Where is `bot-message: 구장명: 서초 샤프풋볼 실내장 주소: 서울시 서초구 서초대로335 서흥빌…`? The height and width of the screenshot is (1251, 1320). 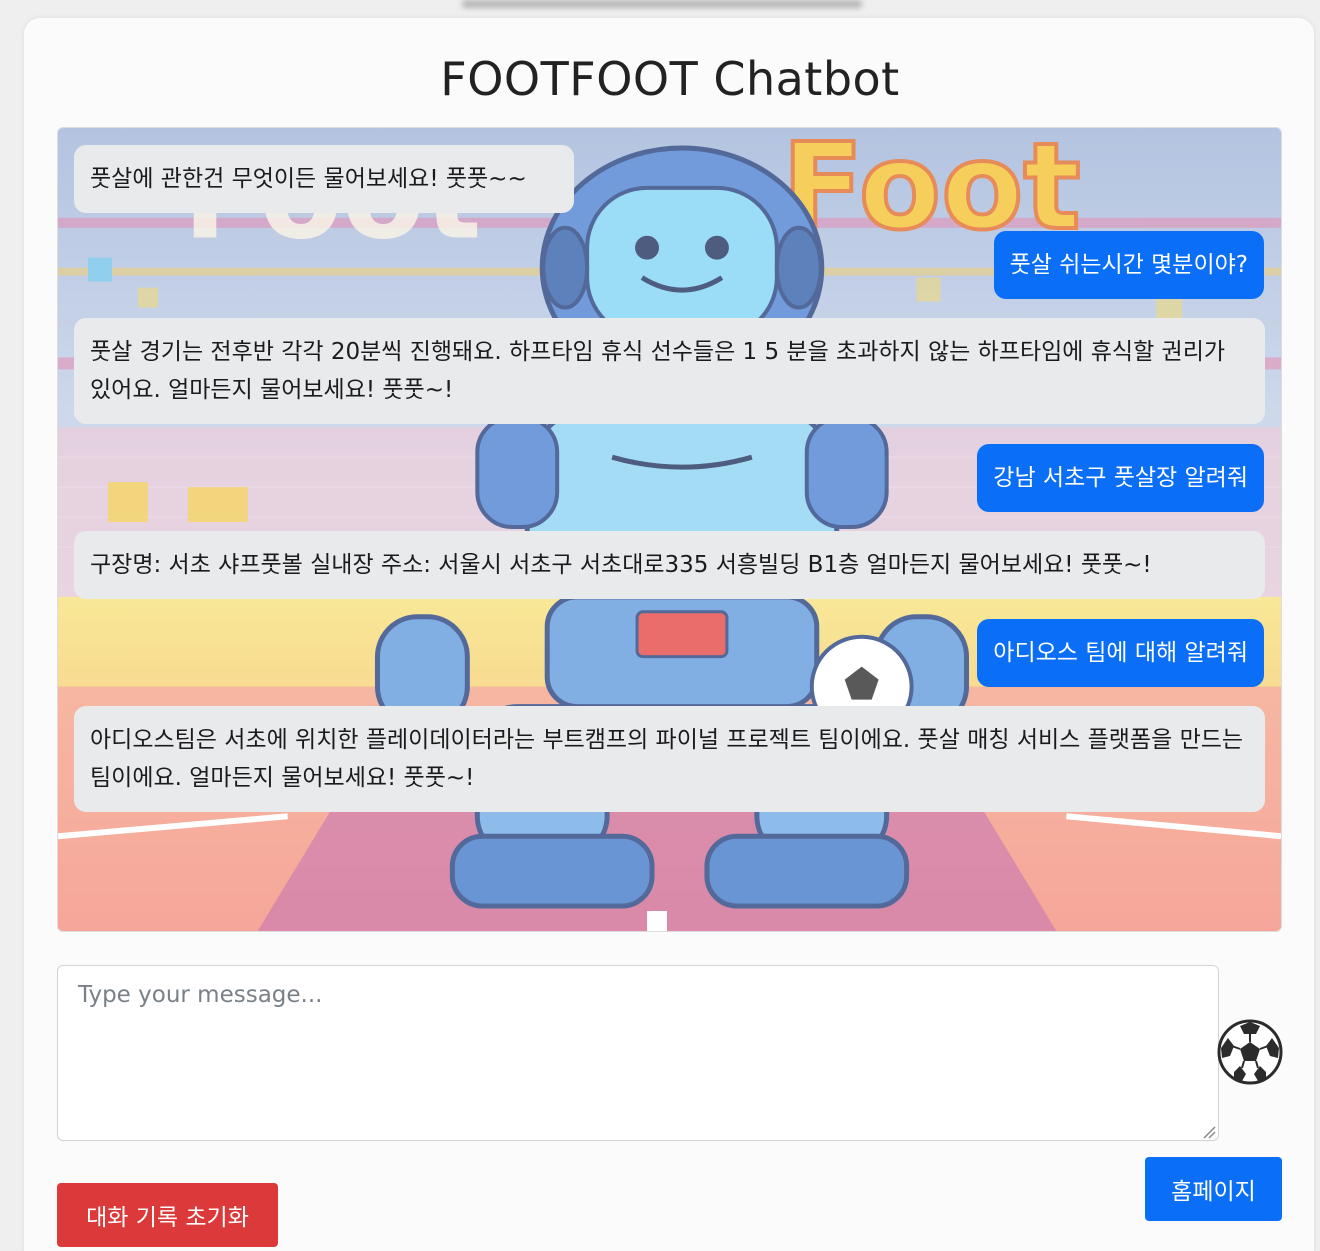 bot-message: 구장명: 서초 샤프풋볼 실내장 주소: 서울시 서초구 서초대로335 서흥빌… is located at coordinates (669, 565).